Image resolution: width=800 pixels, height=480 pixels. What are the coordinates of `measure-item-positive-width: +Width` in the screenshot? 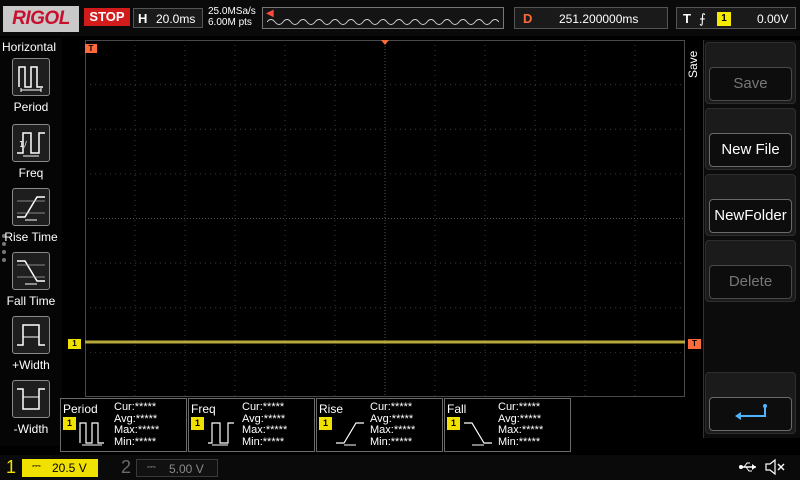 It's located at (31, 348).